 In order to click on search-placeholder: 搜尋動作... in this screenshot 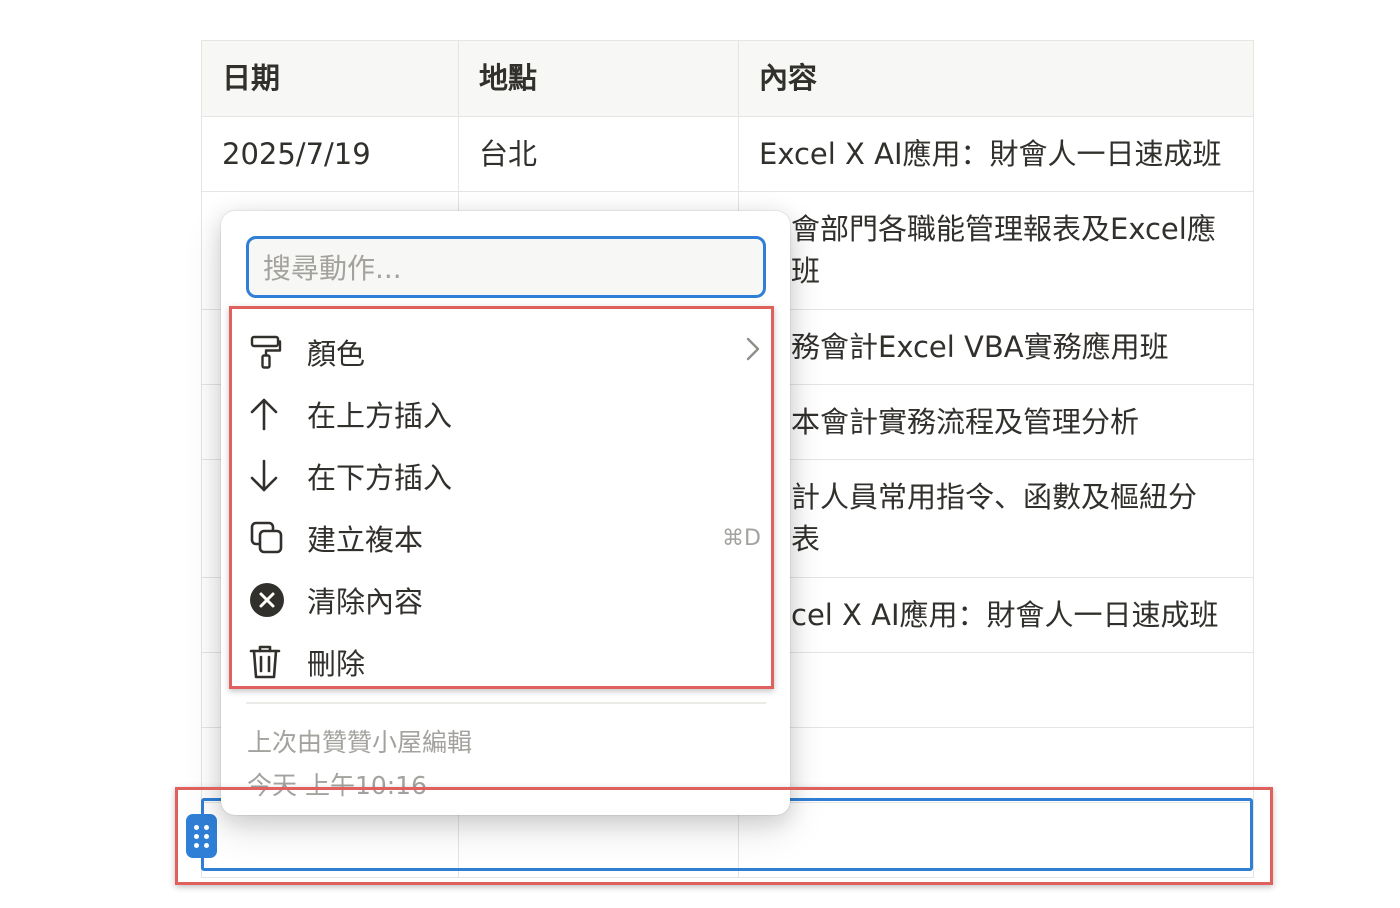, I will do `click(332, 268)`.